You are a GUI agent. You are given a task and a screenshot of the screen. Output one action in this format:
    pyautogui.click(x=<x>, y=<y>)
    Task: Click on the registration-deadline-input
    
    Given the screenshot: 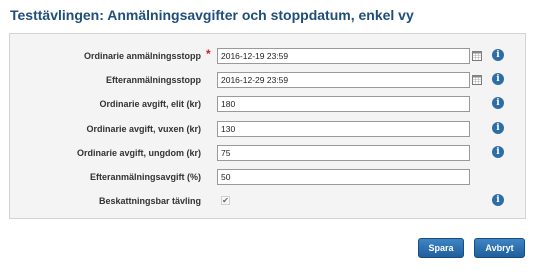 What is the action you would take?
    pyautogui.click(x=343, y=56)
    